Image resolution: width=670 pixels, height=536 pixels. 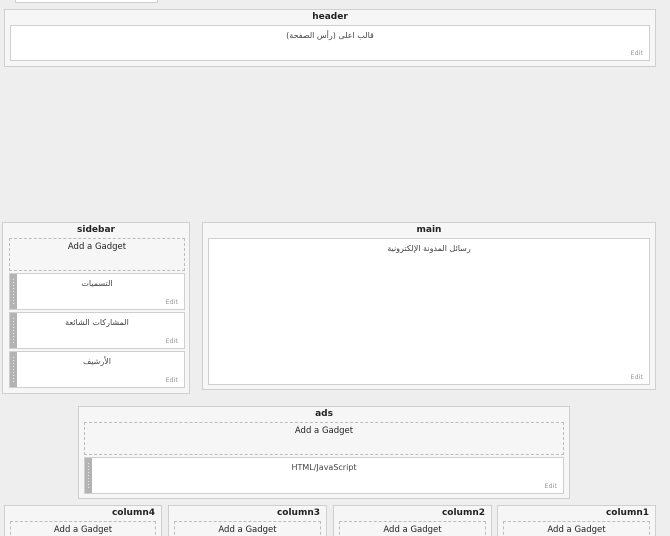 What do you see at coordinates (627, 513) in the screenshot?
I see `column1-section-title: column1` at bounding box center [627, 513].